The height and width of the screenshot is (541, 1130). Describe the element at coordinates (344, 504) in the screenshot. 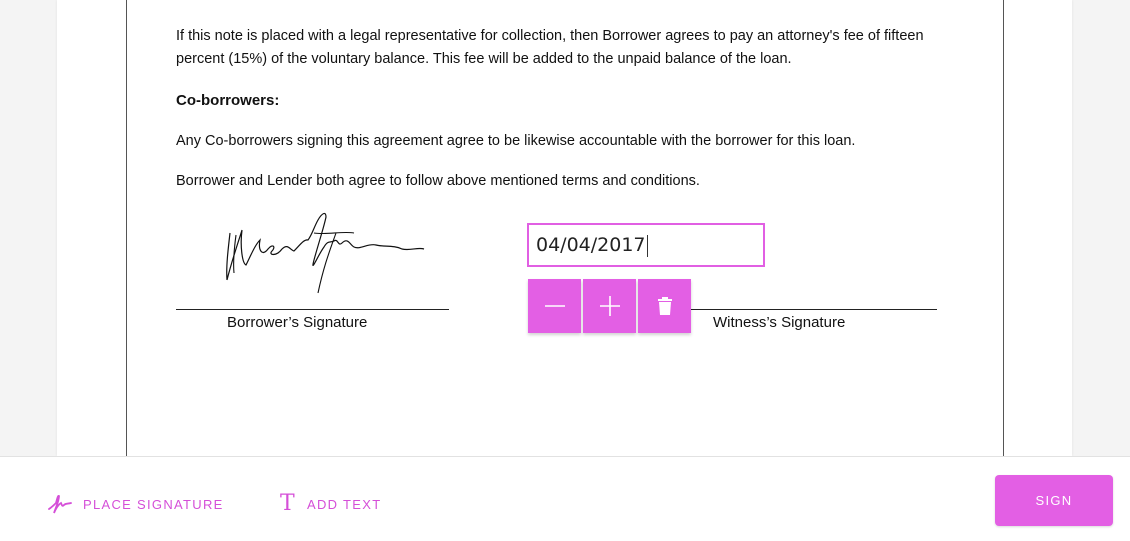

I see `add-text-label: ADD TEXT` at that location.